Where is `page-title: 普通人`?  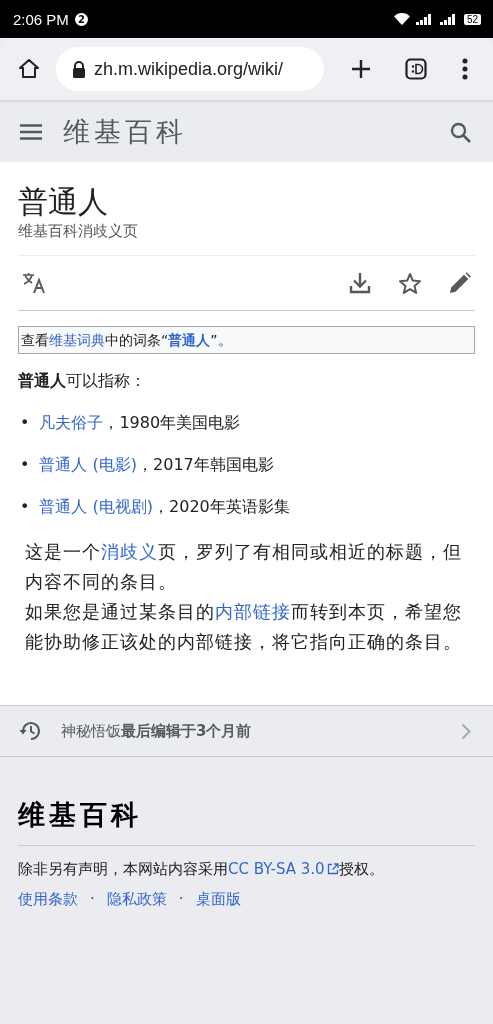 page-title: 普通人 is located at coordinates (63, 202).